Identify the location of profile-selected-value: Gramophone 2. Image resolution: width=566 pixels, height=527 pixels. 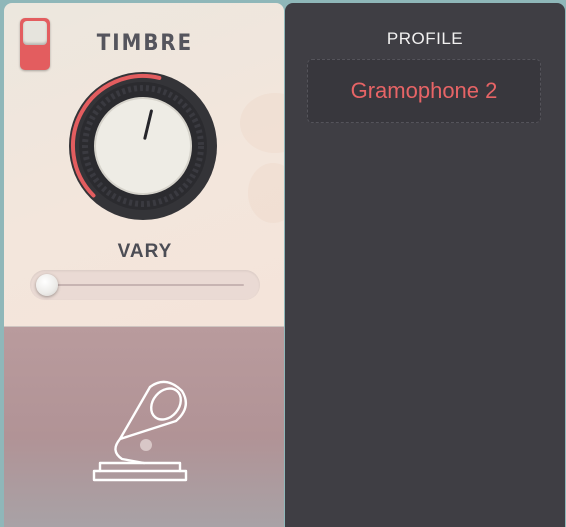
(424, 90).